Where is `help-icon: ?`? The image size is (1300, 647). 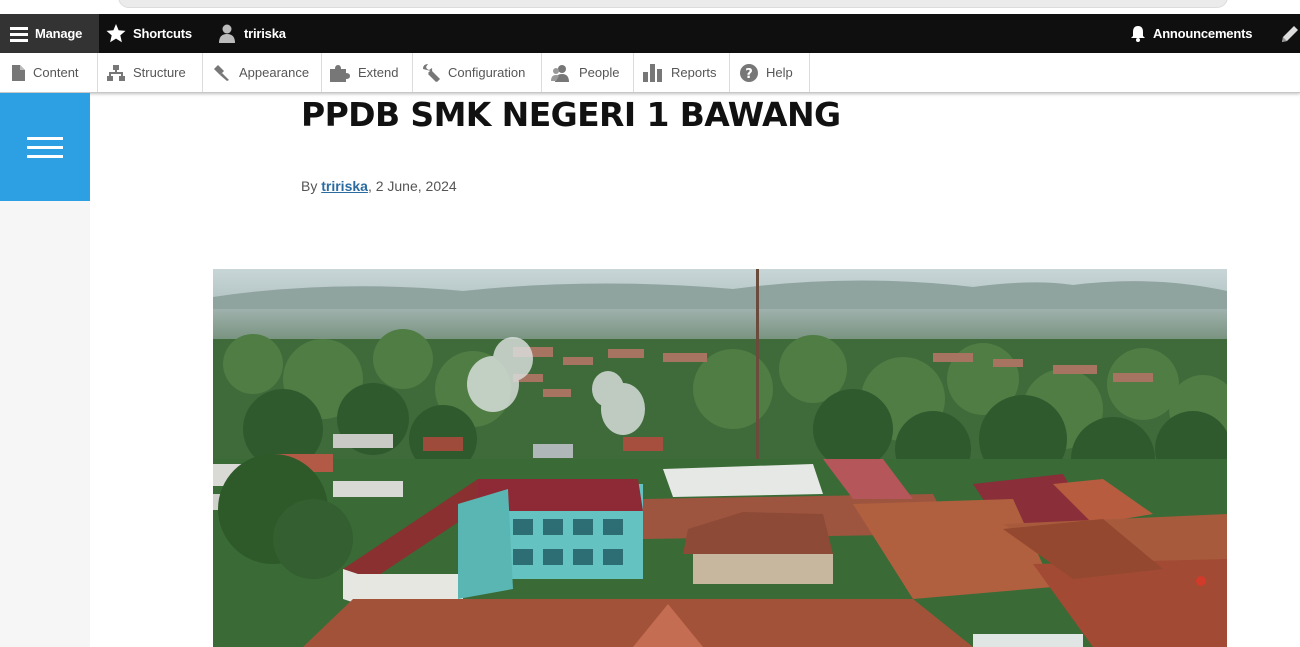 help-icon: ? is located at coordinates (749, 72).